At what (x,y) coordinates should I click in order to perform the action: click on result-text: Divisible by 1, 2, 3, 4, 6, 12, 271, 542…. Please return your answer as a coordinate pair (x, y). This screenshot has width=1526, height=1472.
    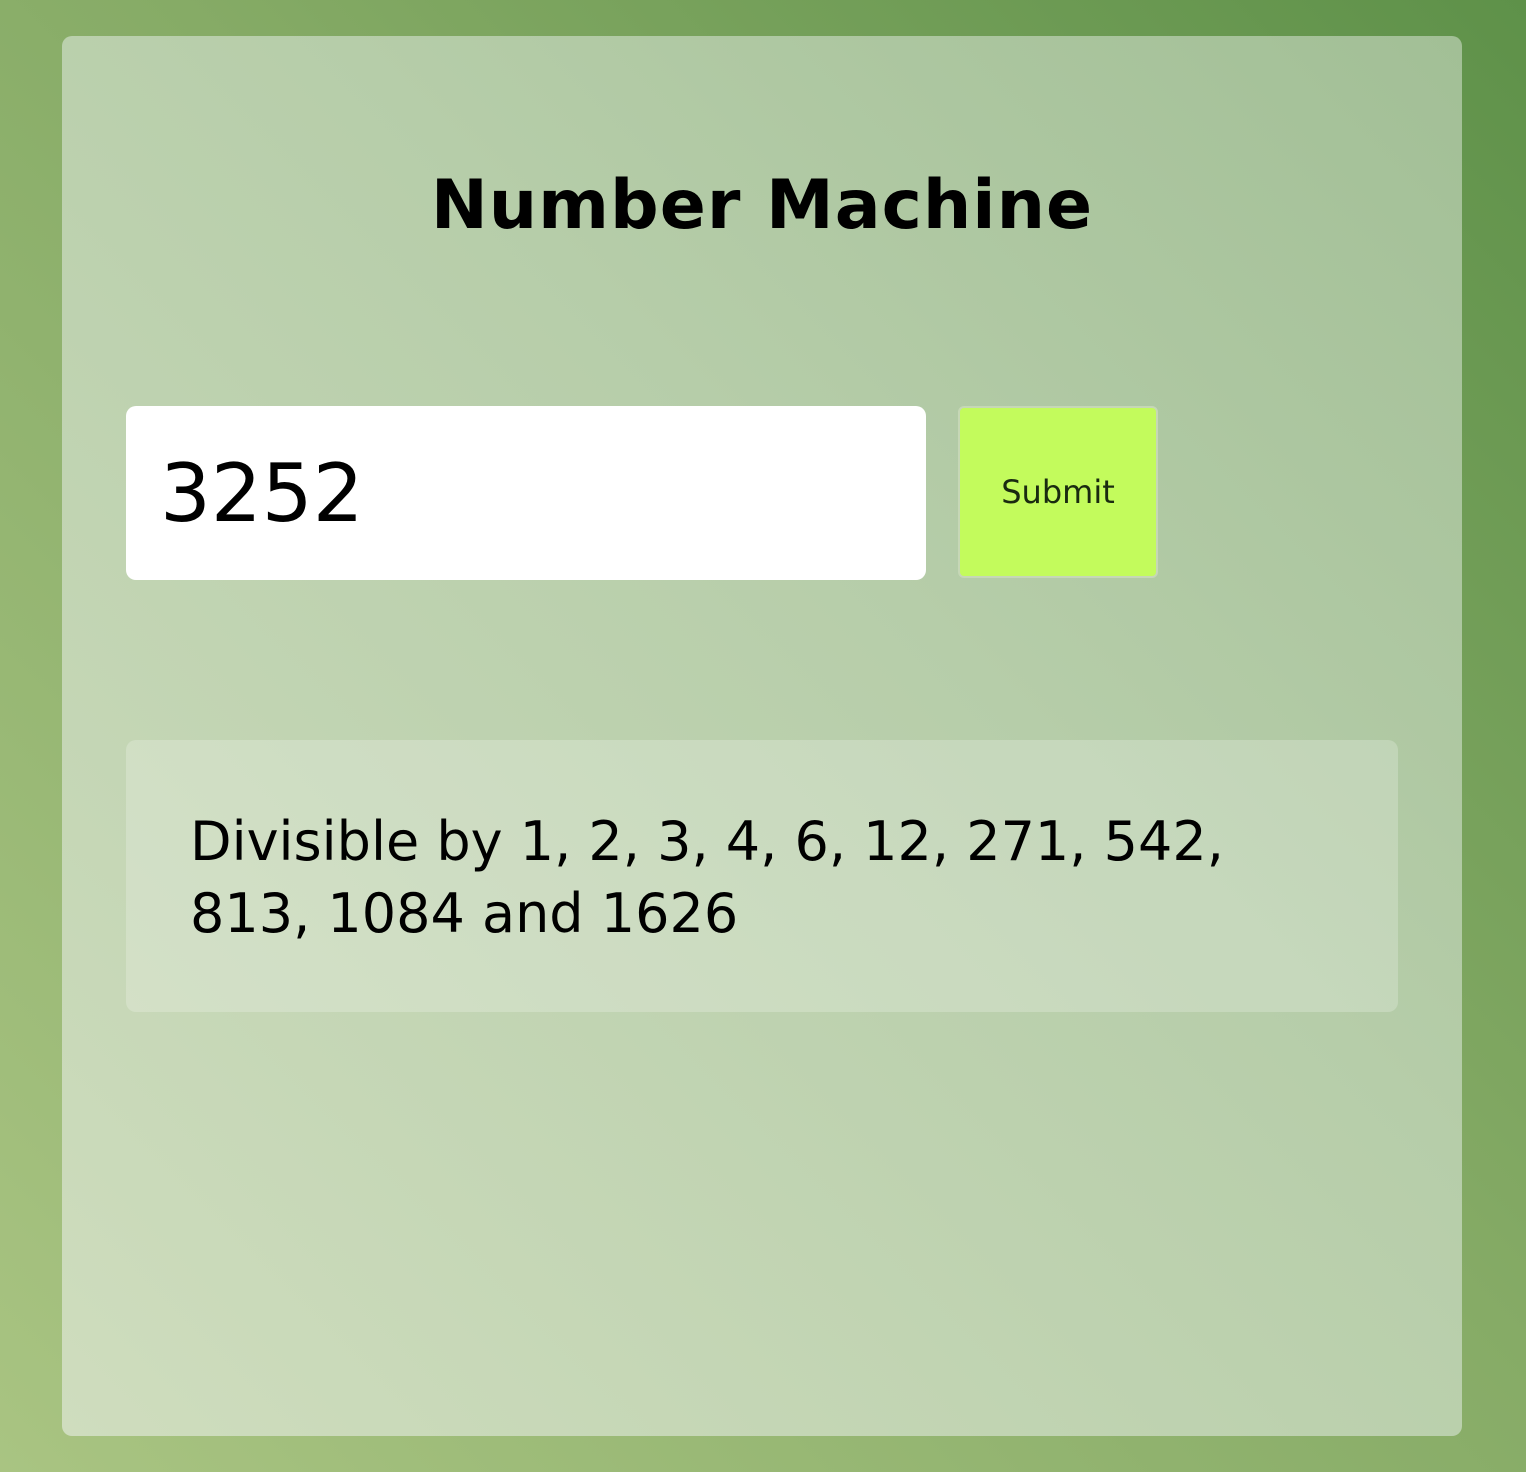
    Looking at the image, I should click on (707, 877).